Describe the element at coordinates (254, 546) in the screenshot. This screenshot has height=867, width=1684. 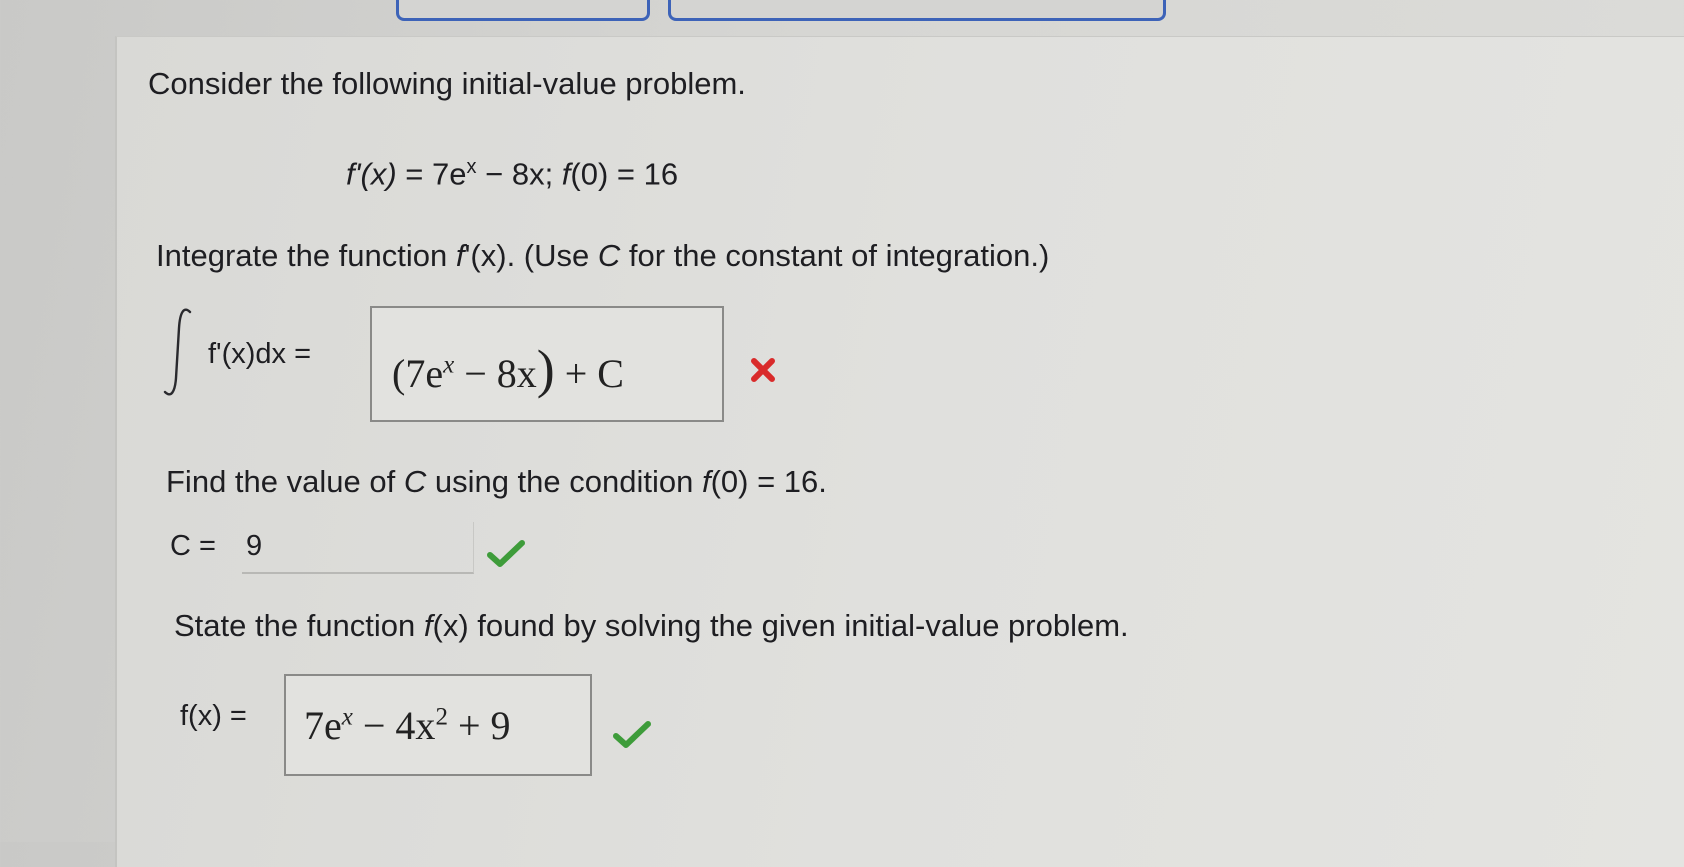
I see `c-value: 9` at that location.